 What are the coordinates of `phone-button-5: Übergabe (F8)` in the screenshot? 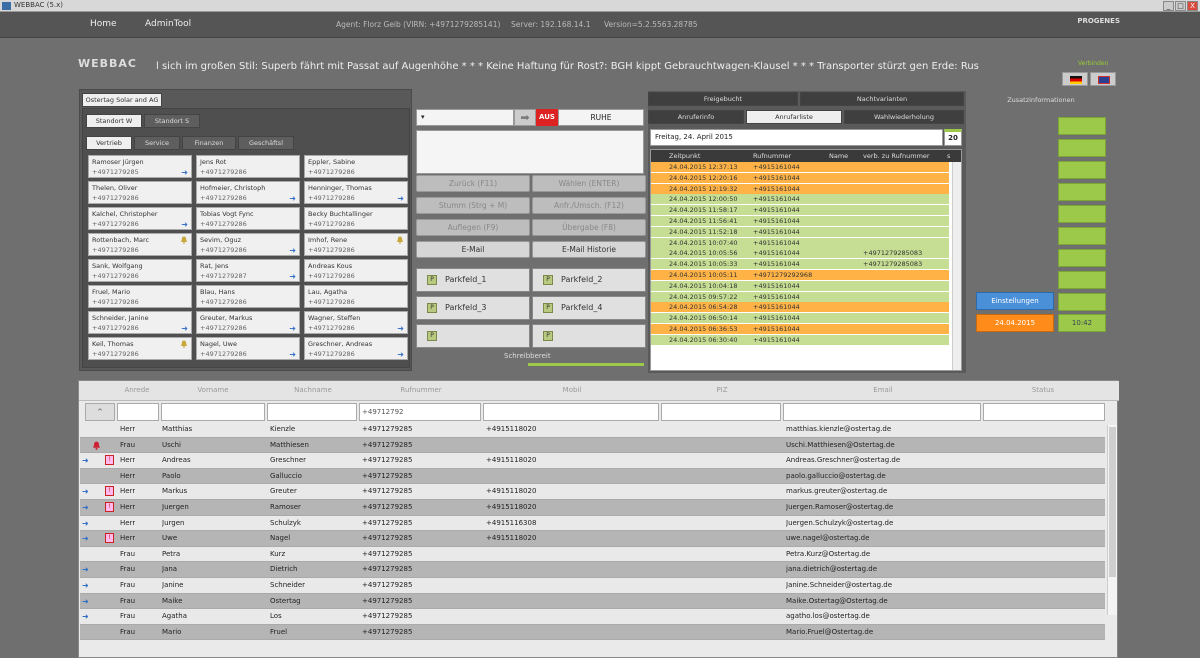 It's located at (589, 227).